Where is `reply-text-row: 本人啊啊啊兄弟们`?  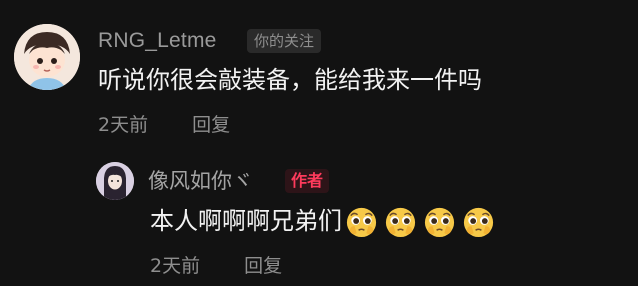
reply-text-row: 本人啊啊啊兄弟们 is located at coordinates (323, 221).